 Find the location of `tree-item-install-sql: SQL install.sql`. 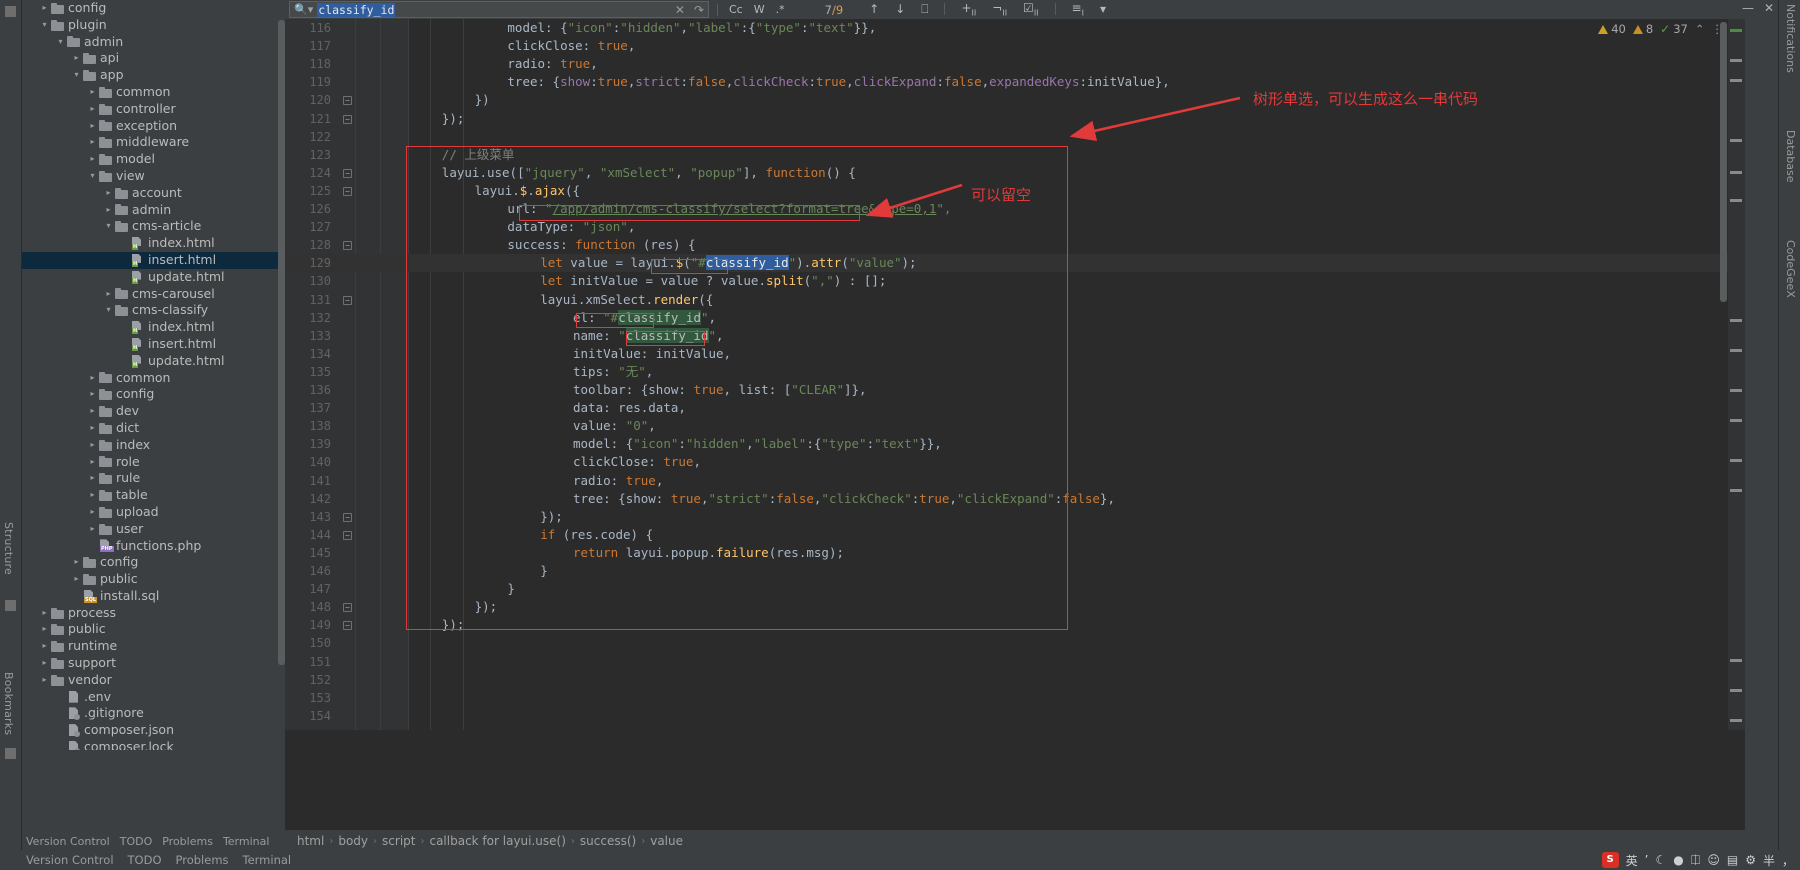

tree-item-install-sql: SQL install.sql is located at coordinates (153, 596).